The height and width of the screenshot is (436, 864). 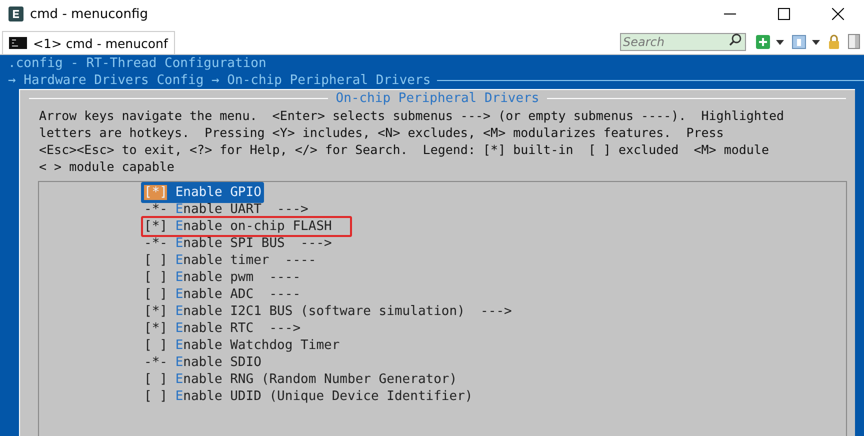 I want to click on config-header: .config - RT-Thread Configuration, so click(x=138, y=63).